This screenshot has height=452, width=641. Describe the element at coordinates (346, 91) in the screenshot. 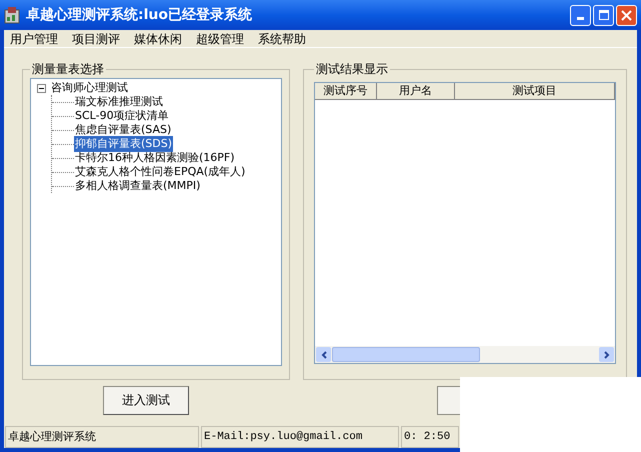

I see `column-header: 测试序号` at that location.